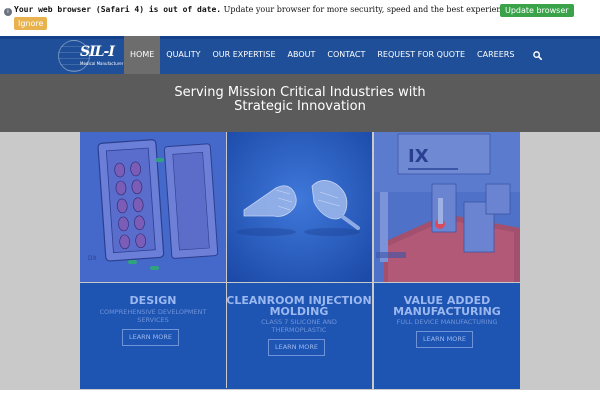 The height and width of the screenshot is (400, 600). Describe the element at coordinates (142, 55) in the screenshot. I see `nav-item-home: HOME` at that location.